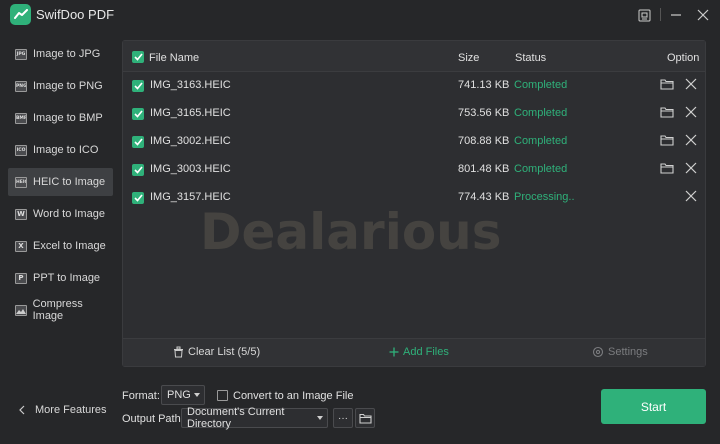 The image size is (720, 444). Describe the element at coordinates (21, 310) in the screenshot. I see `compress-image-icon` at that location.